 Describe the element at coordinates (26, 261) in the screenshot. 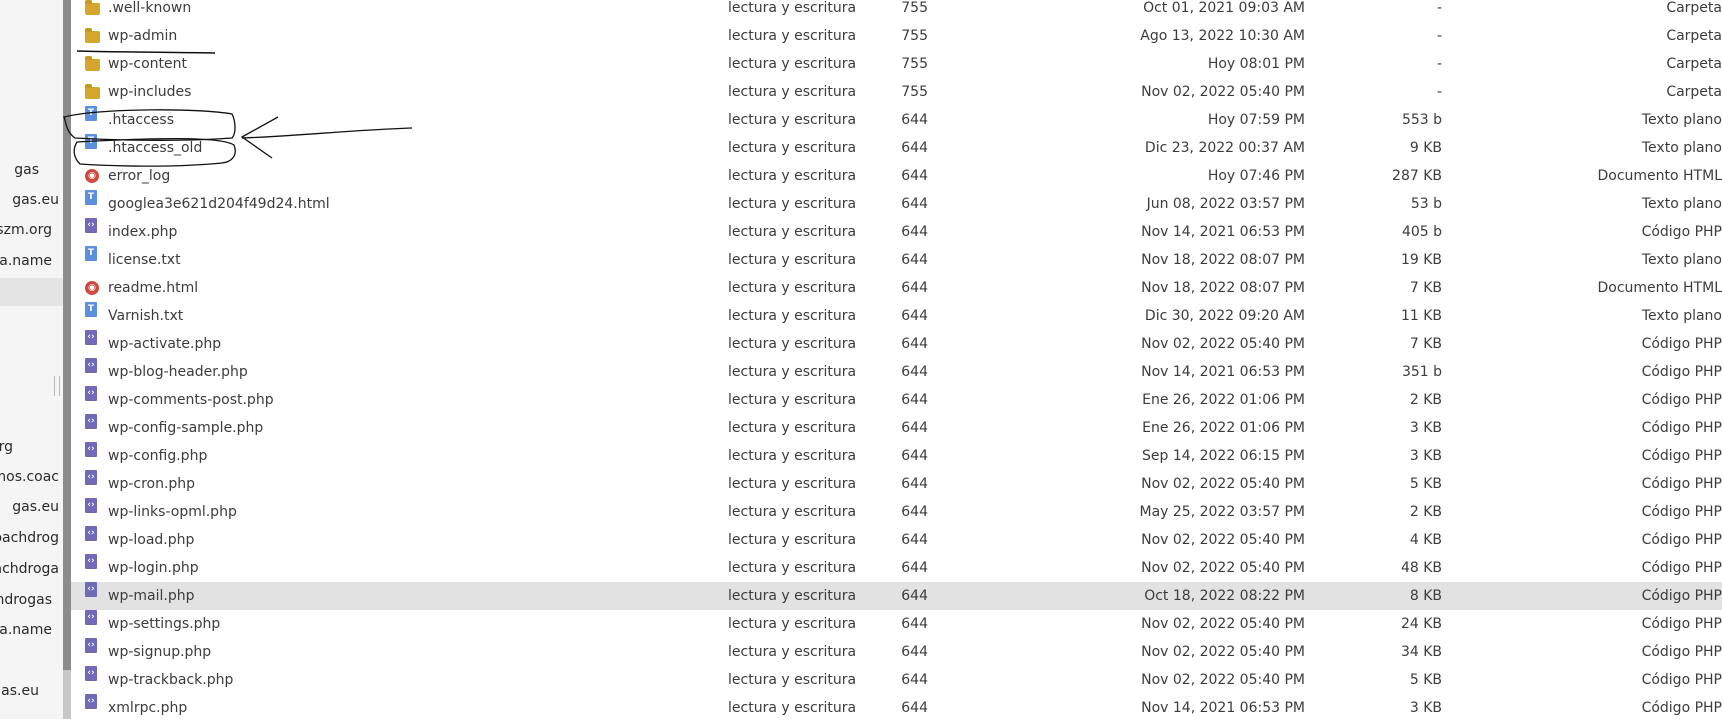

I see `sidebar-item: a.name` at that location.